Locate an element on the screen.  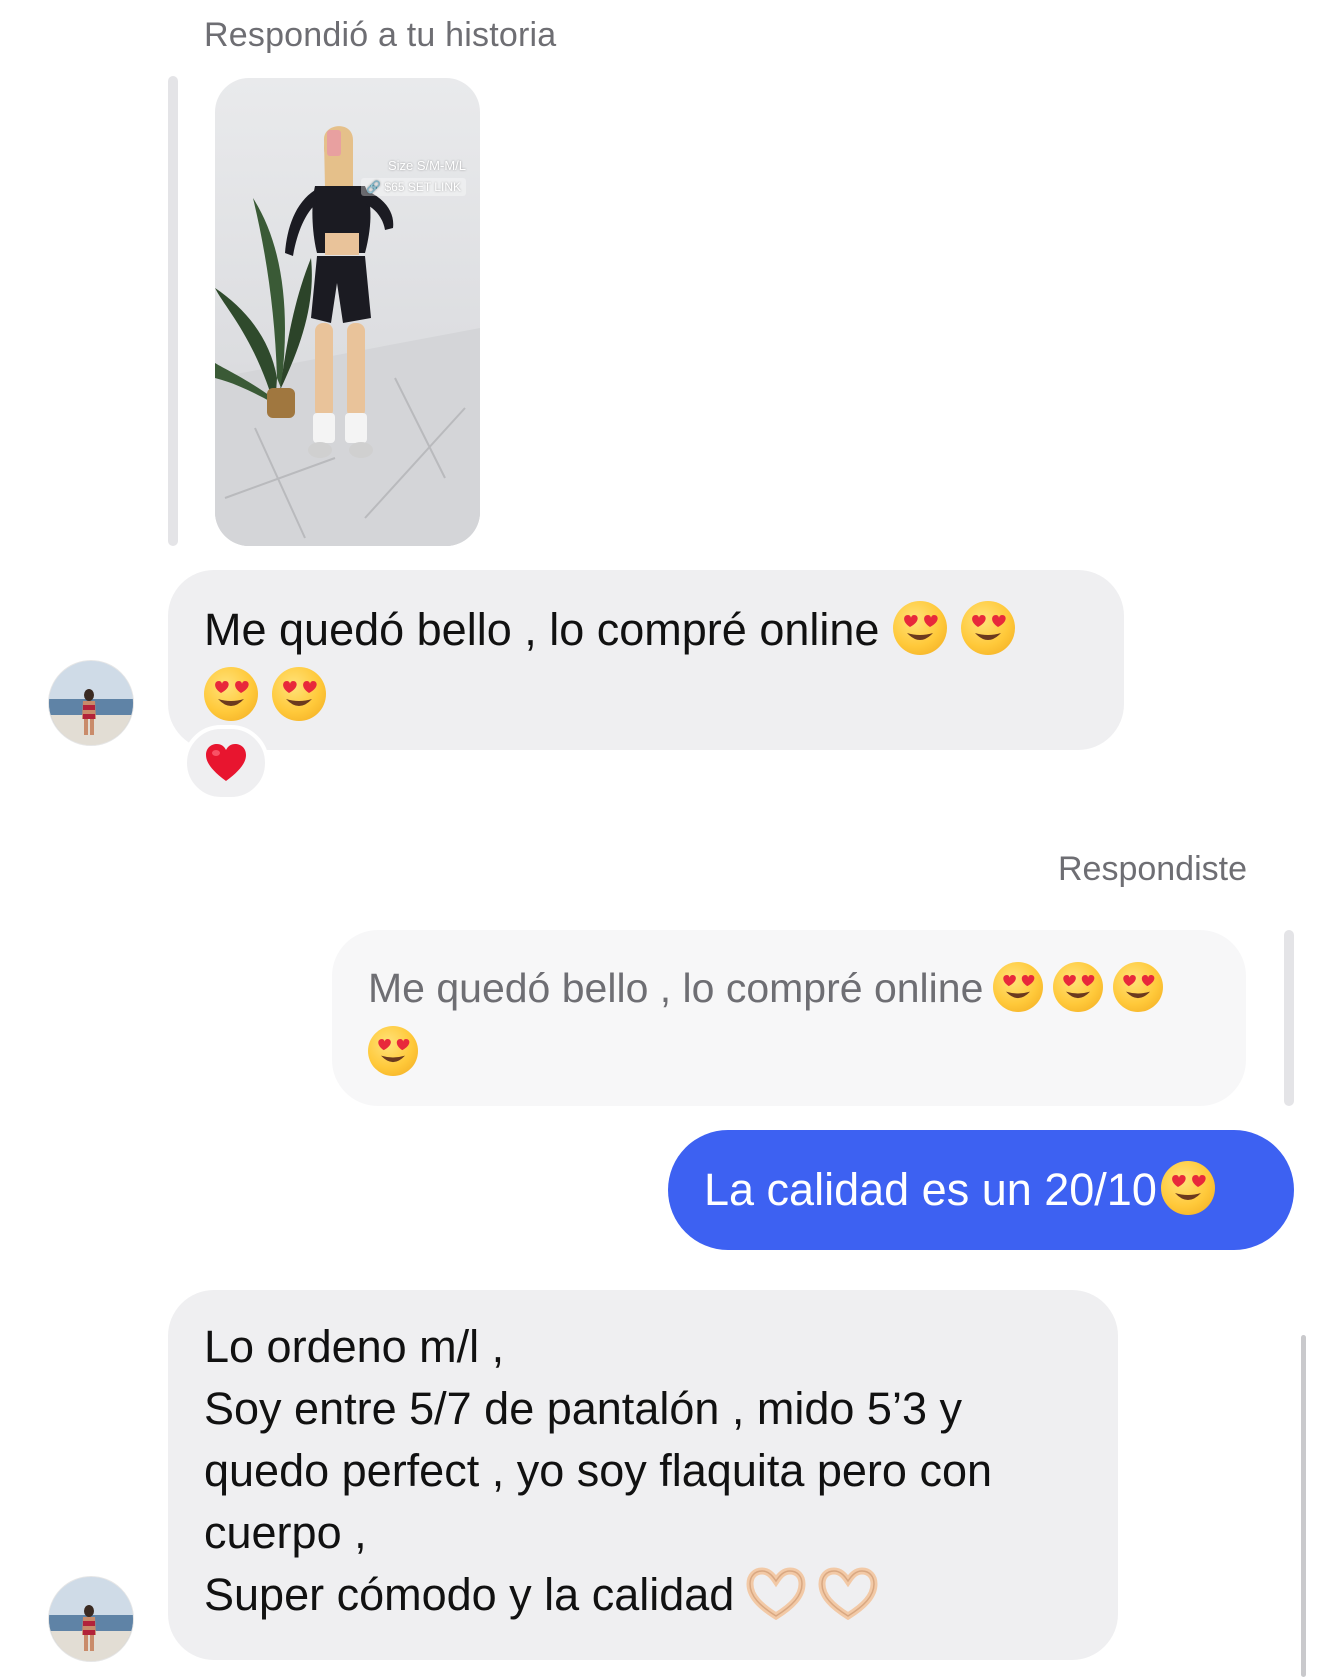
message-text: La calidad es un 20/10 is located at coordinates (930, 1189).